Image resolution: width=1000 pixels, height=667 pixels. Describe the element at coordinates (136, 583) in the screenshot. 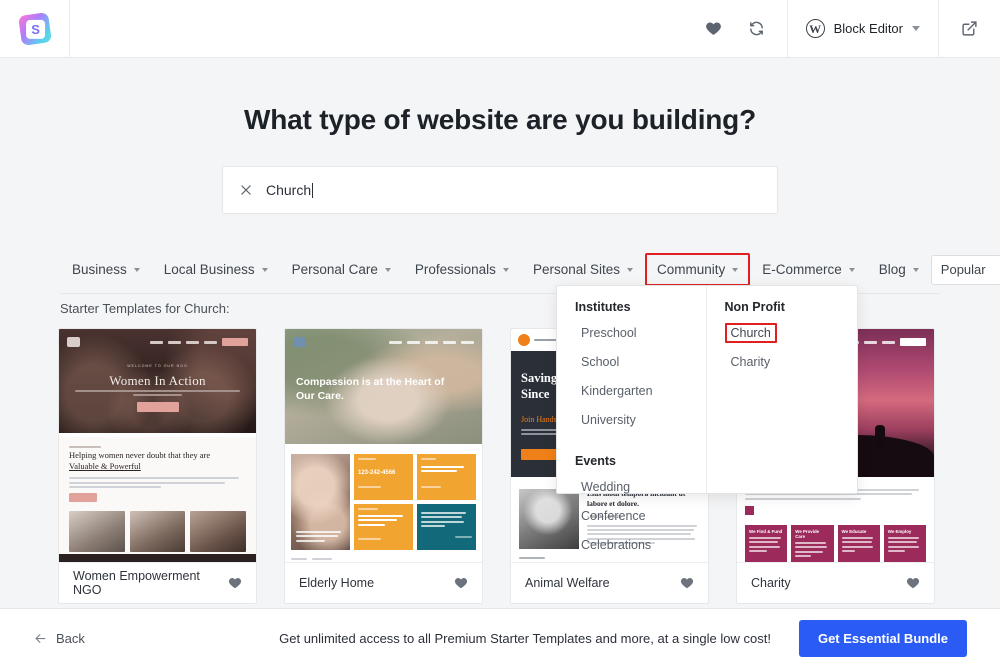

I see `template-title: Women Empowerment NGO` at that location.